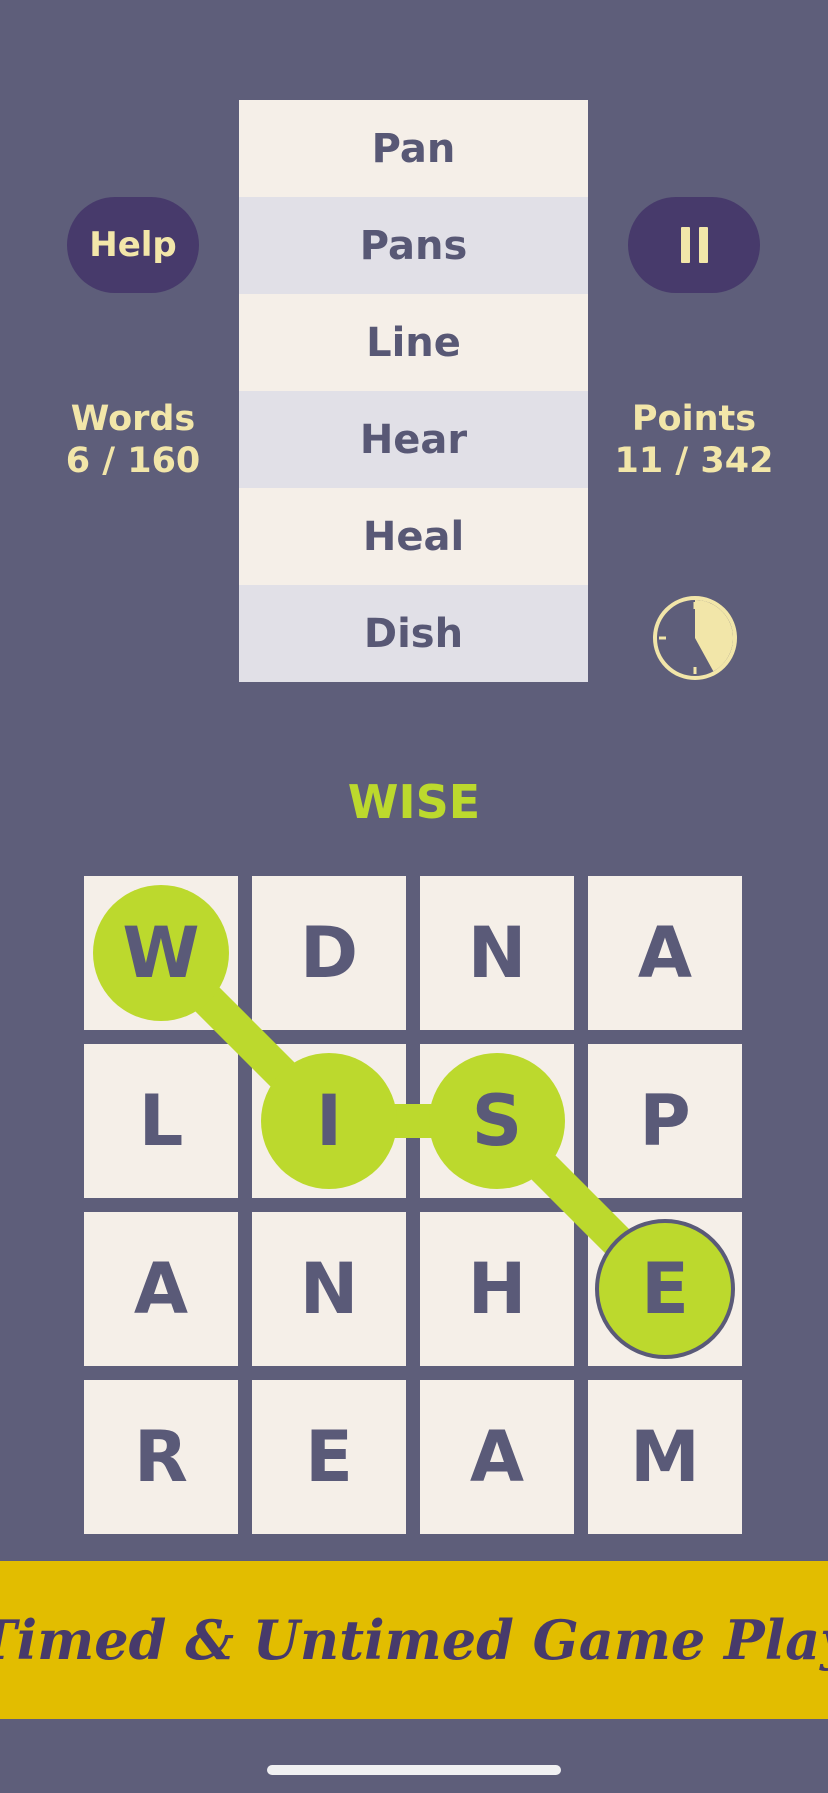 This screenshot has width=828, height=1793. What do you see at coordinates (413, 633) in the screenshot?
I see `found-word: Dish` at bounding box center [413, 633].